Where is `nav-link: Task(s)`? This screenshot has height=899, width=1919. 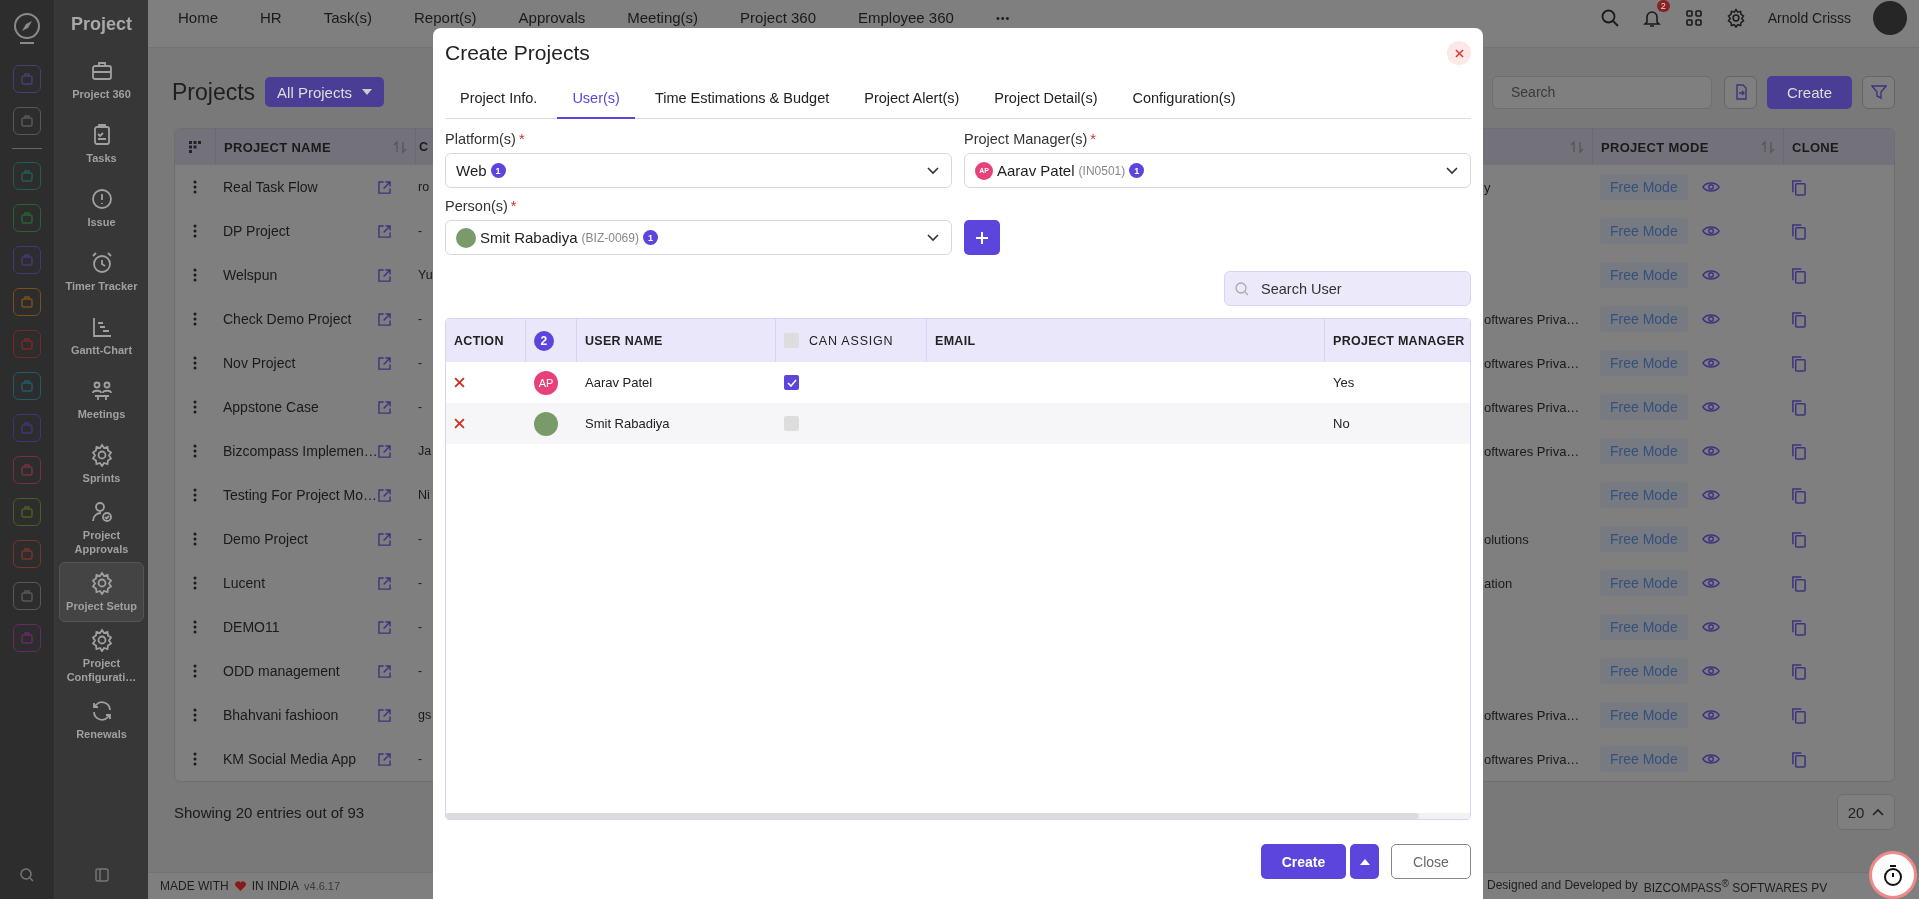
nav-link: Task(s) is located at coordinates (348, 17).